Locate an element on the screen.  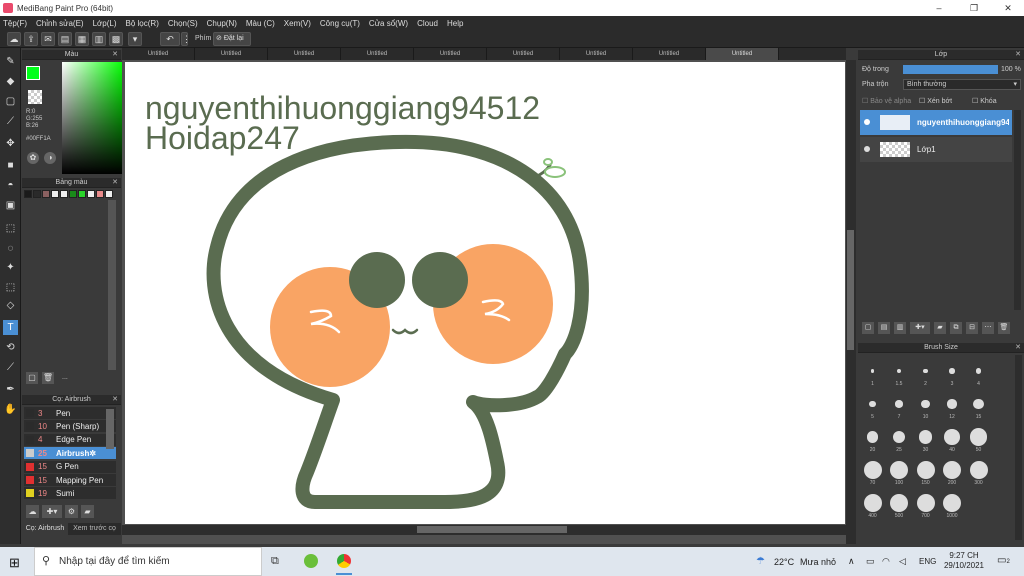
brush-size-option: 2 is located at coordinates (925, 372).